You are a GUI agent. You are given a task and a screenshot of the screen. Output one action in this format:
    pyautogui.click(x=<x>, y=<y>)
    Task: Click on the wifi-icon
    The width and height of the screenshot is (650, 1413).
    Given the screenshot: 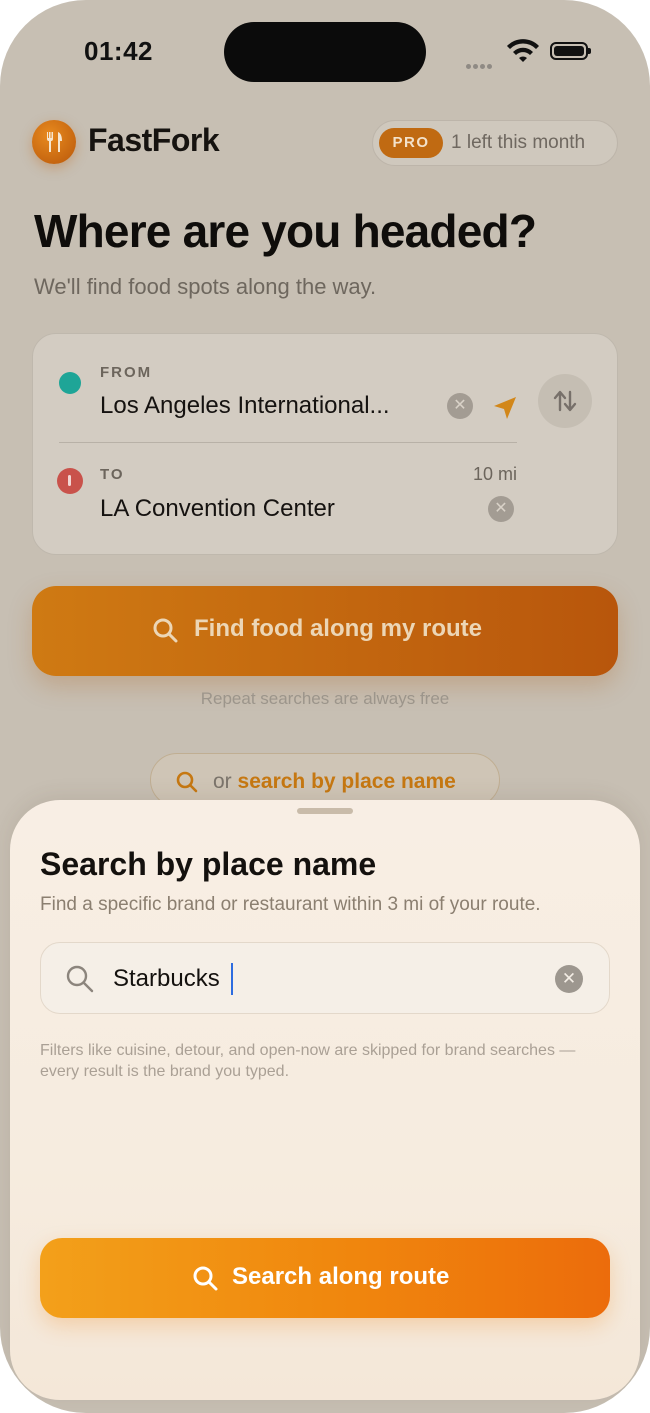 What is the action you would take?
    pyautogui.click(x=523, y=50)
    